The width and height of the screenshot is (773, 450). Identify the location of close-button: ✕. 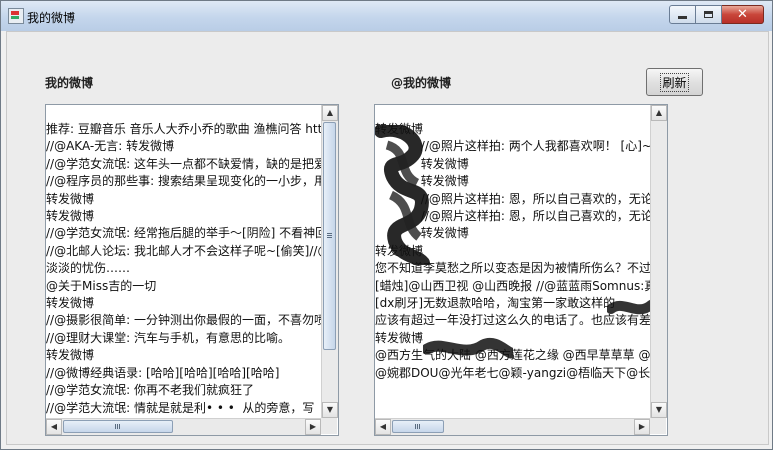
(743, 14).